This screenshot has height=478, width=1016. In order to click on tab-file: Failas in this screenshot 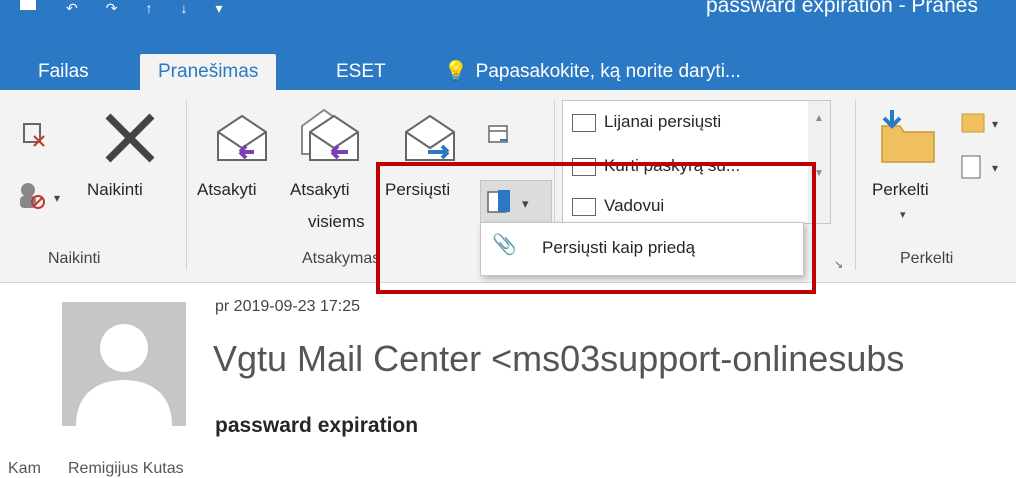, I will do `click(63, 72)`.